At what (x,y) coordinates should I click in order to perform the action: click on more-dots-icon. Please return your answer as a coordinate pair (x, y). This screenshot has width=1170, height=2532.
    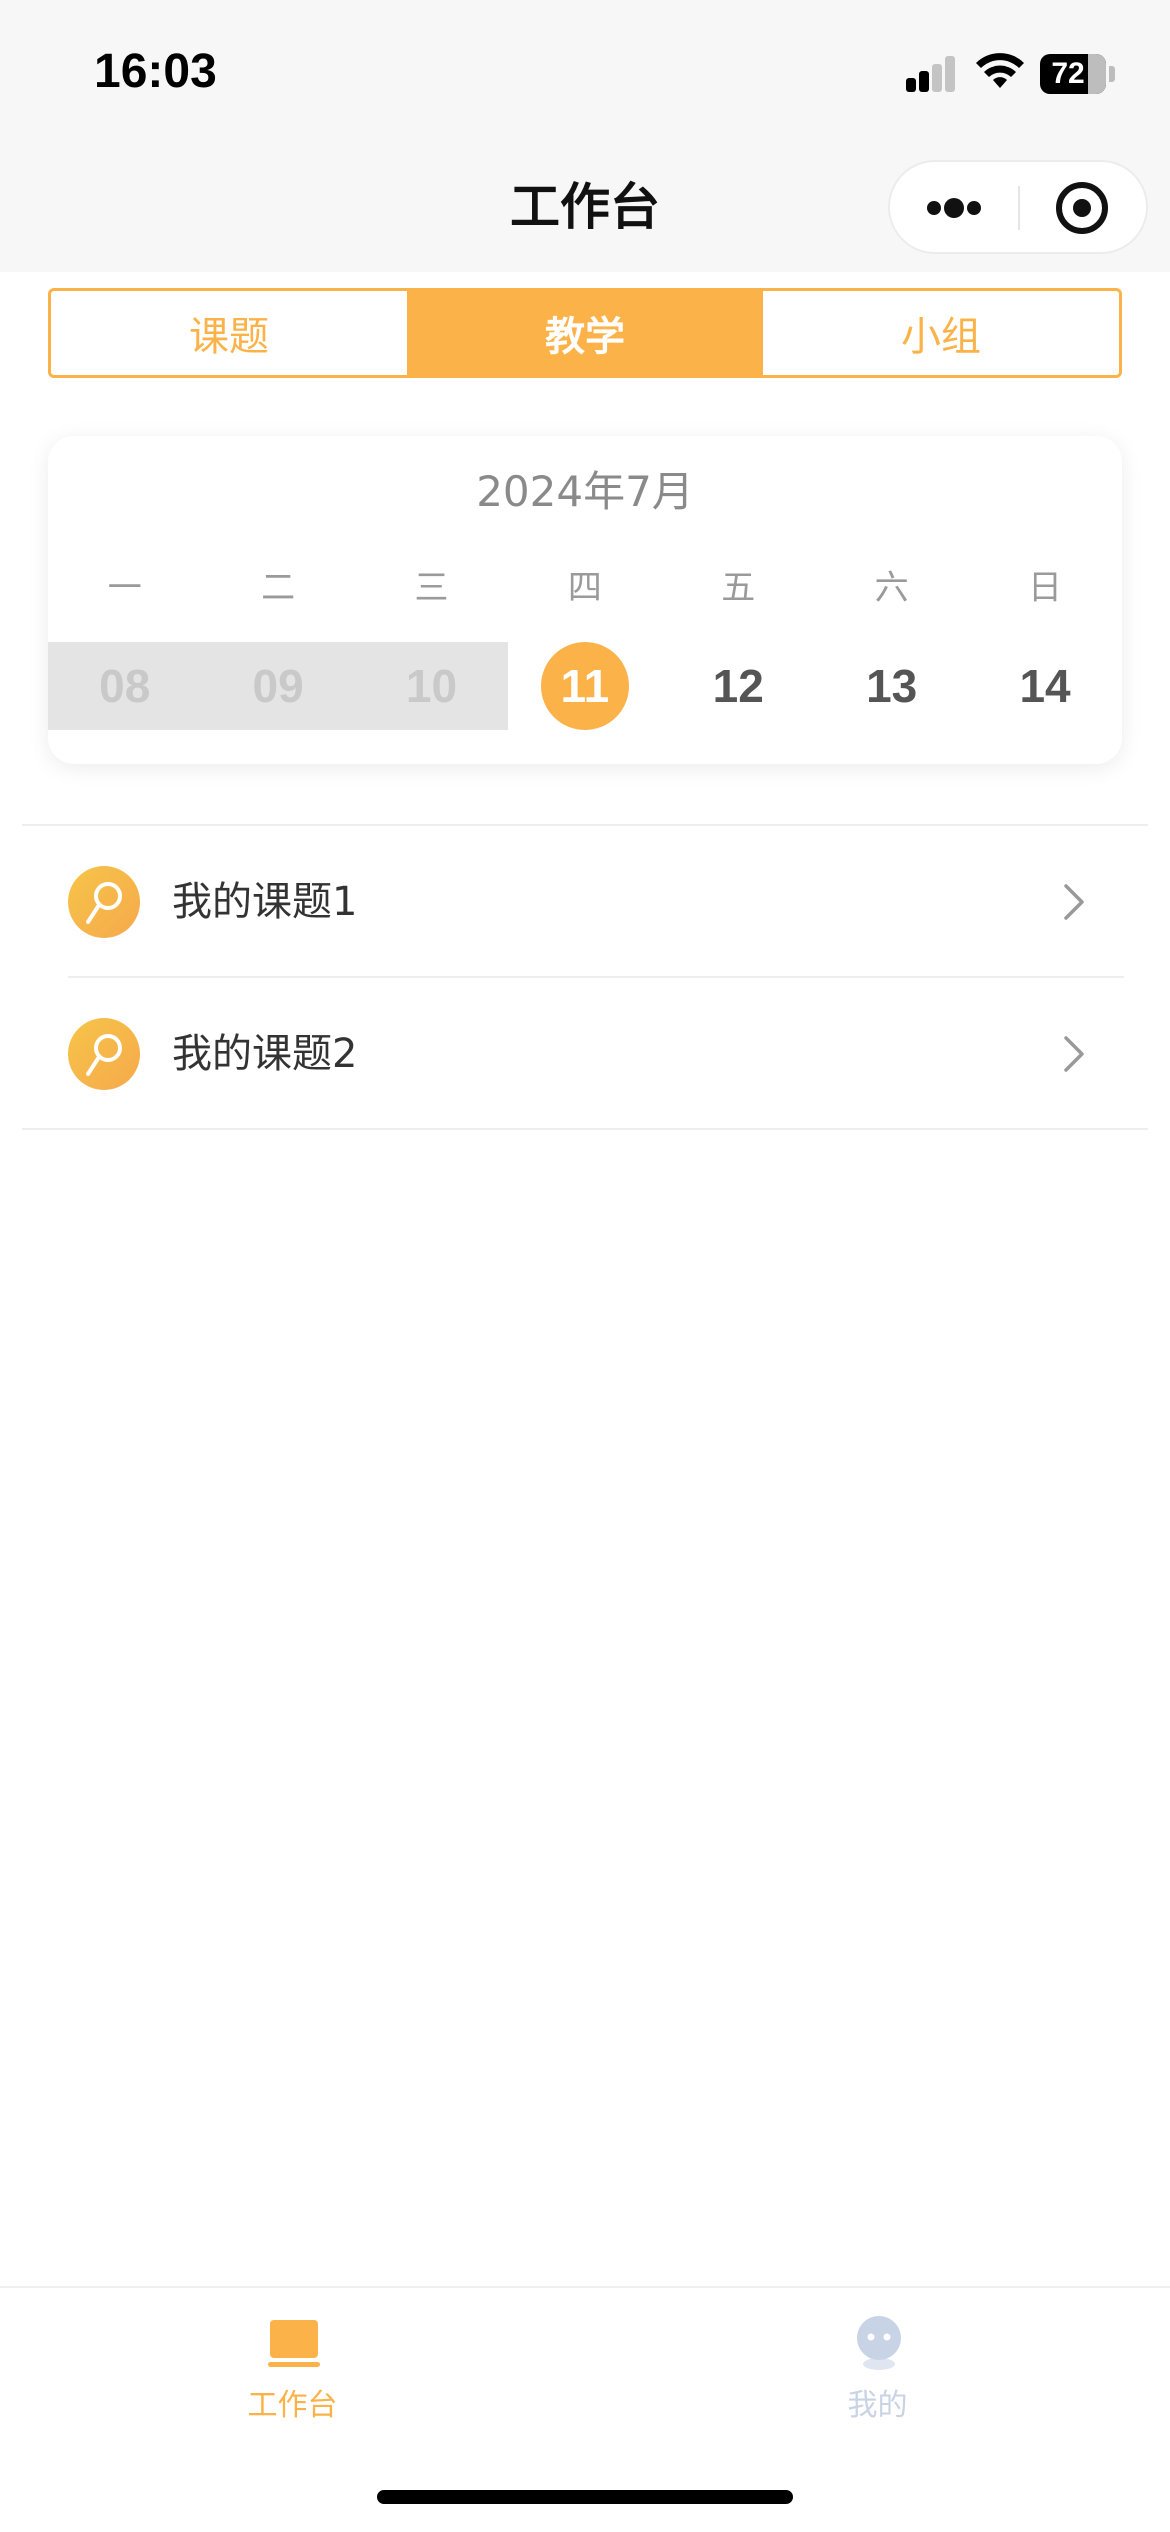
    Looking at the image, I should click on (954, 207).